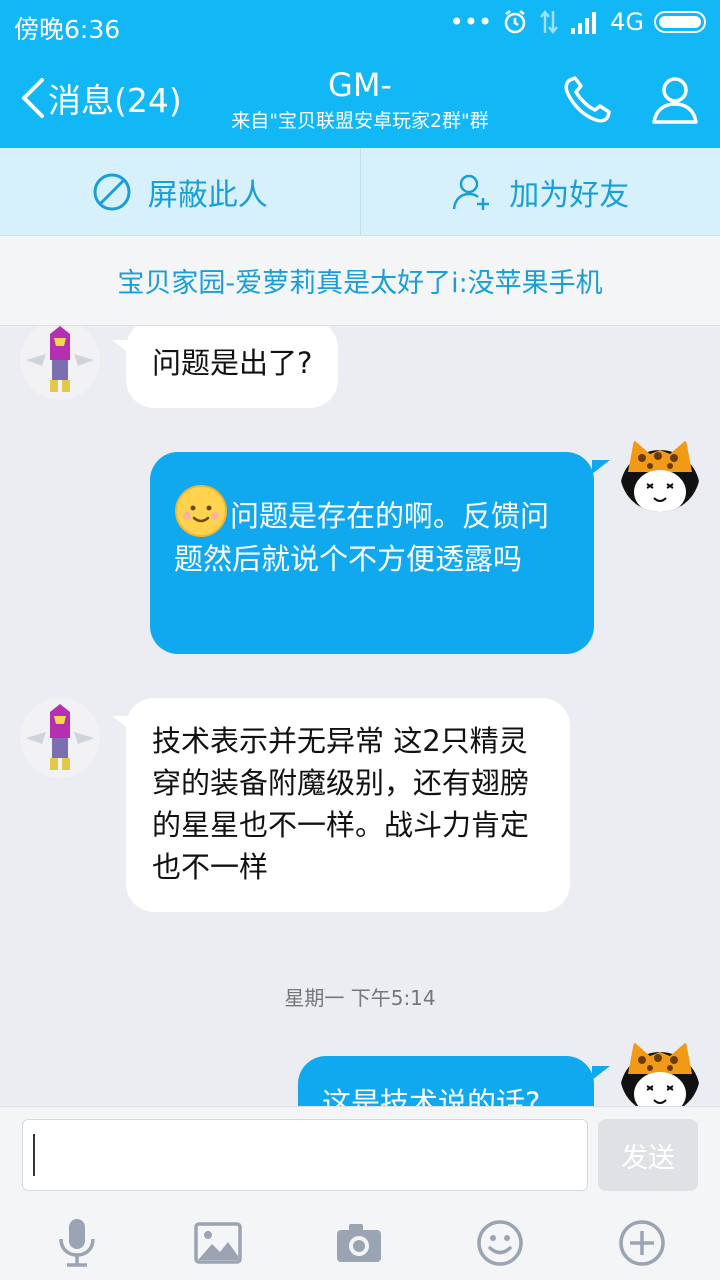 The width and height of the screenshot is (720, 1280). I want to click on image-button, so click(218, 1243).